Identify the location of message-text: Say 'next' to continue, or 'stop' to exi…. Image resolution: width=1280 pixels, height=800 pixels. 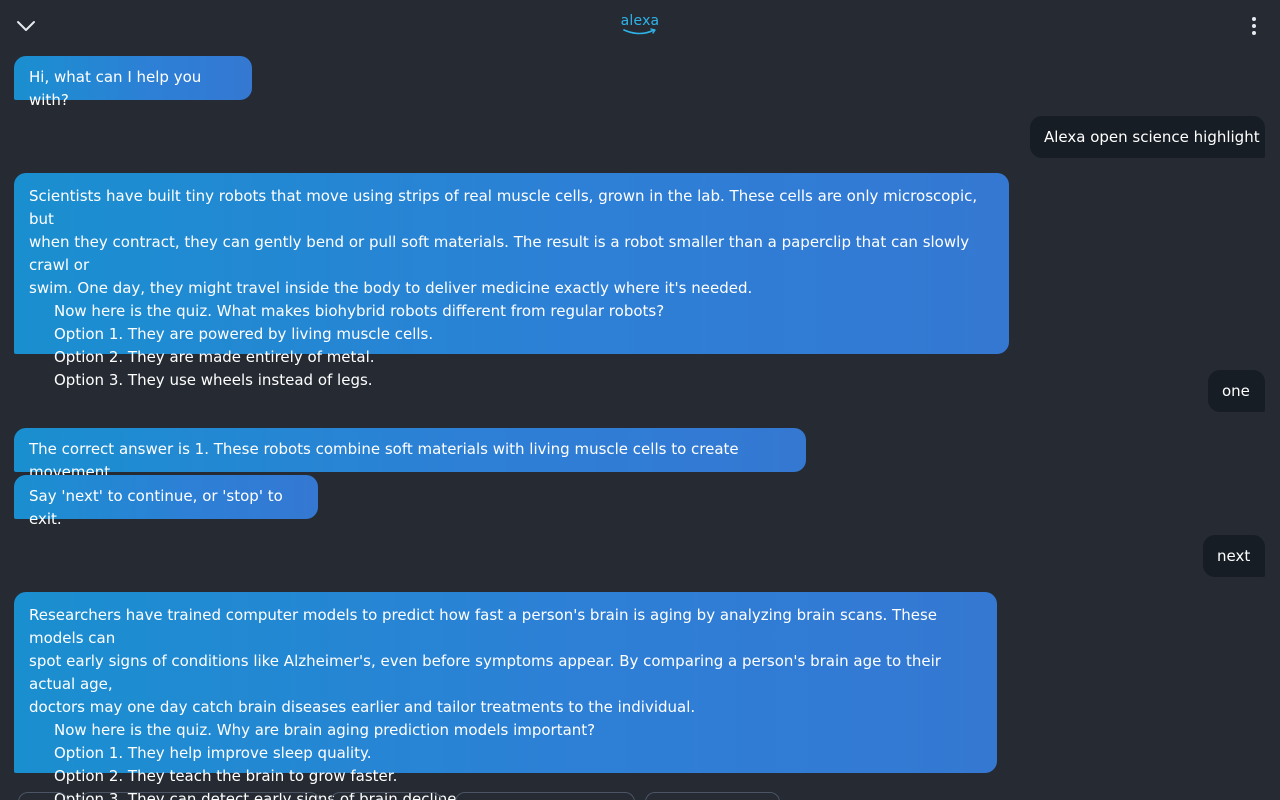
(156, 507).